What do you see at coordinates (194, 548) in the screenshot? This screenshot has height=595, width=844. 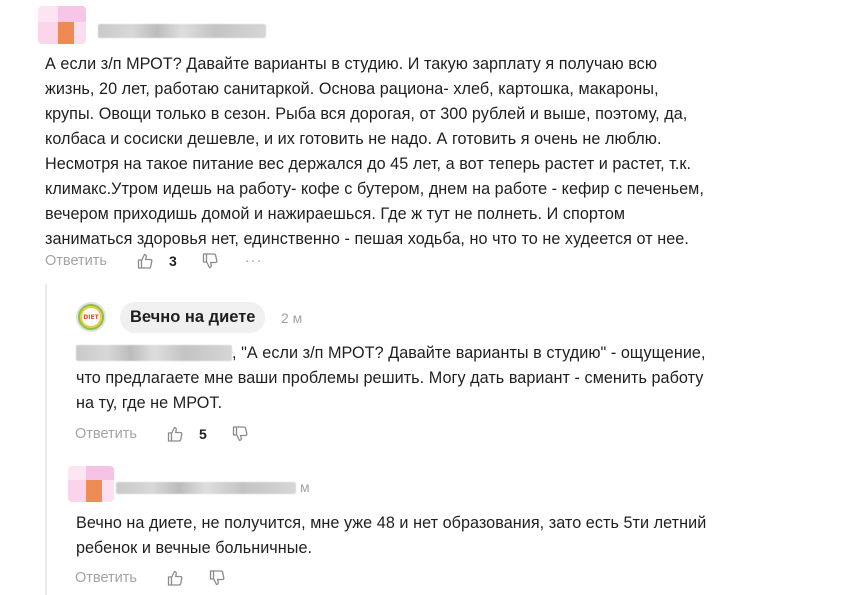 I see `reply-line: ребенок и вечные больничные.` at bounding box center [194, 548].